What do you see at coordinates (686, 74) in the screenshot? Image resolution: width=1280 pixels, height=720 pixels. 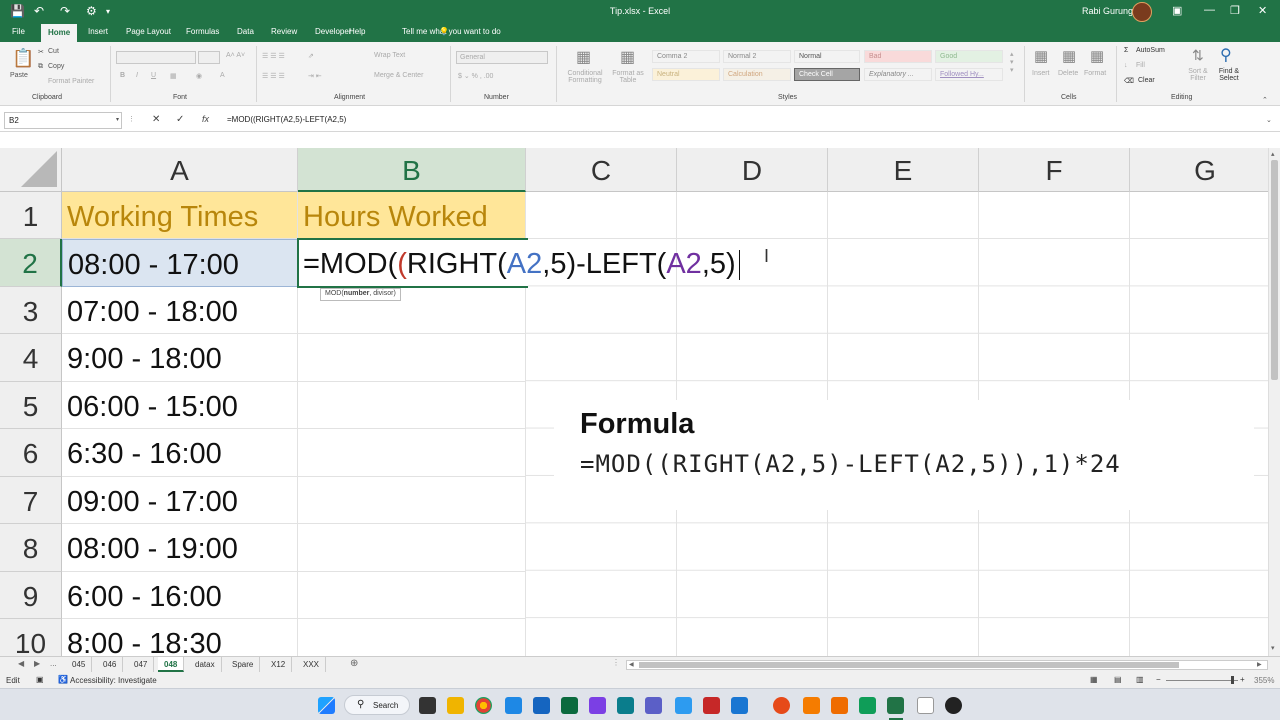 I see `style-neutral: Neutral` at bounding box center [686, 74].